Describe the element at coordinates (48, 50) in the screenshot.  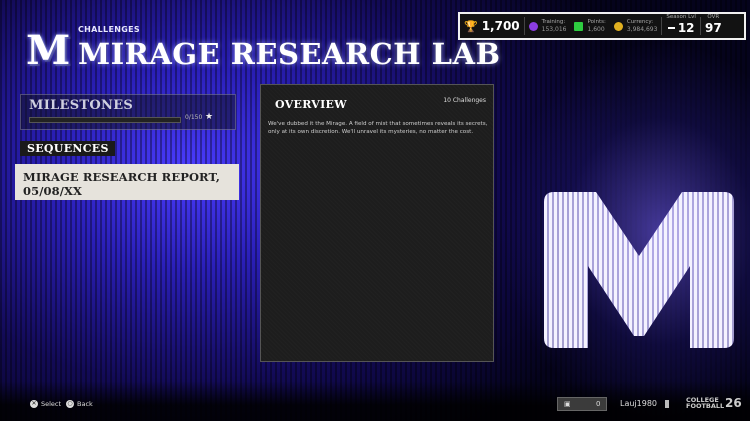
I see `team-logo: M` at that location.